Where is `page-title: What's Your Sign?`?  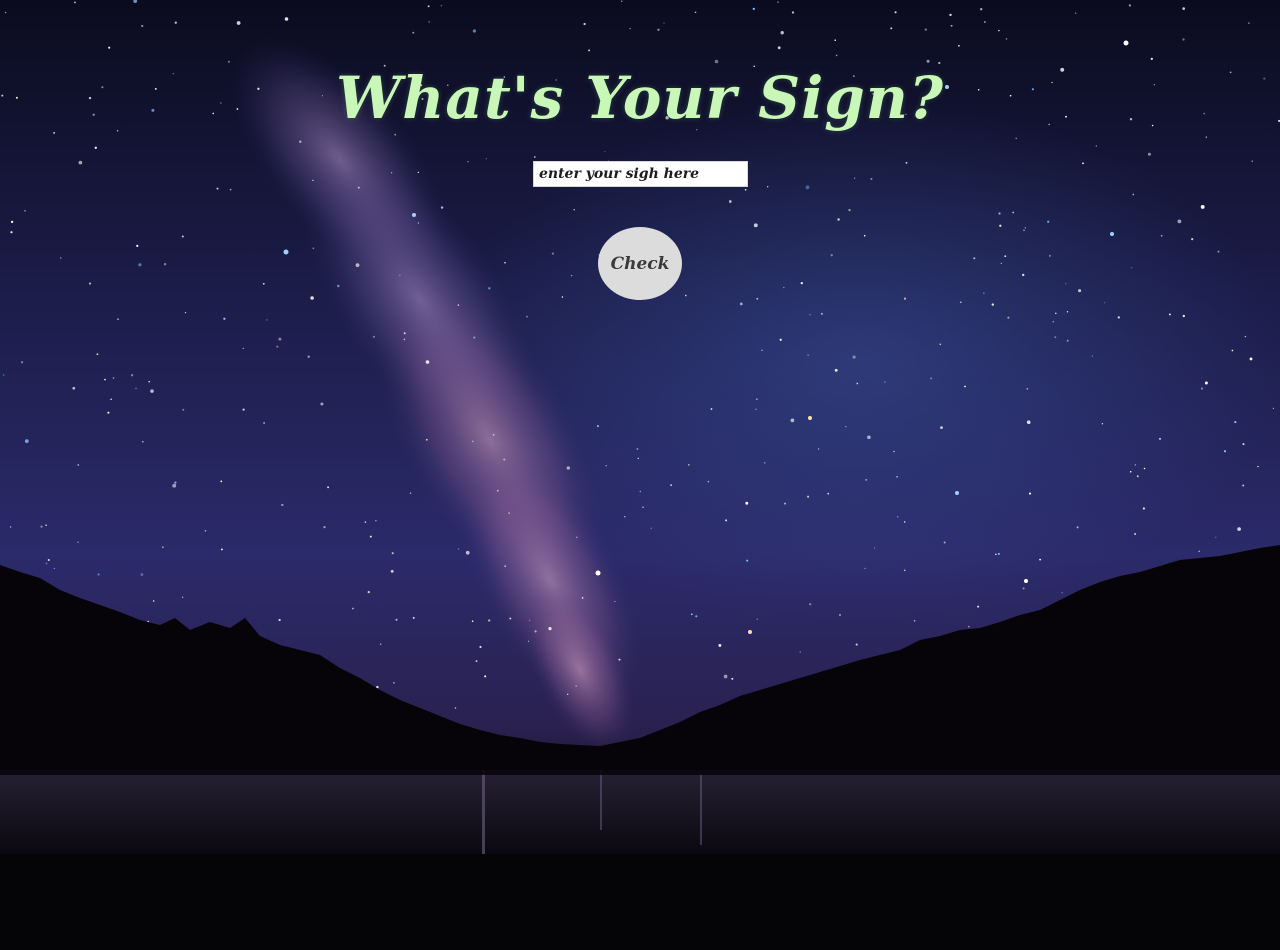
page-title: What's Your Sign? is located at coordinates (640, 98).